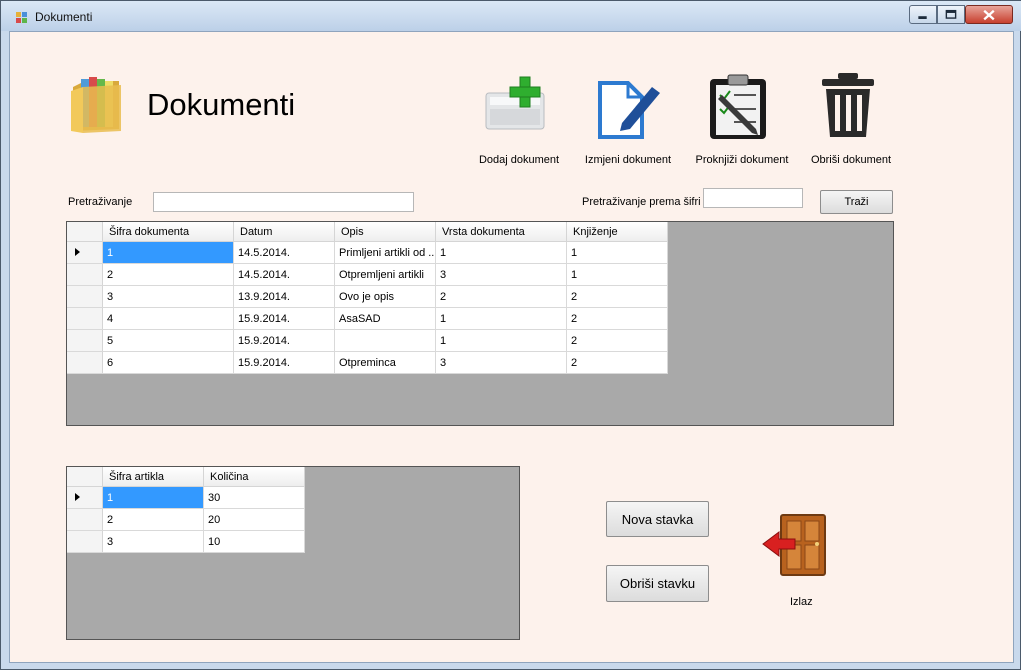 This screenshot has width=1021, height=670. What do you see at coordinates (641, 202) in the screenshot?
I see `code-search-label: Pretraživanje prema šifri` at bounding box center [641, 202].